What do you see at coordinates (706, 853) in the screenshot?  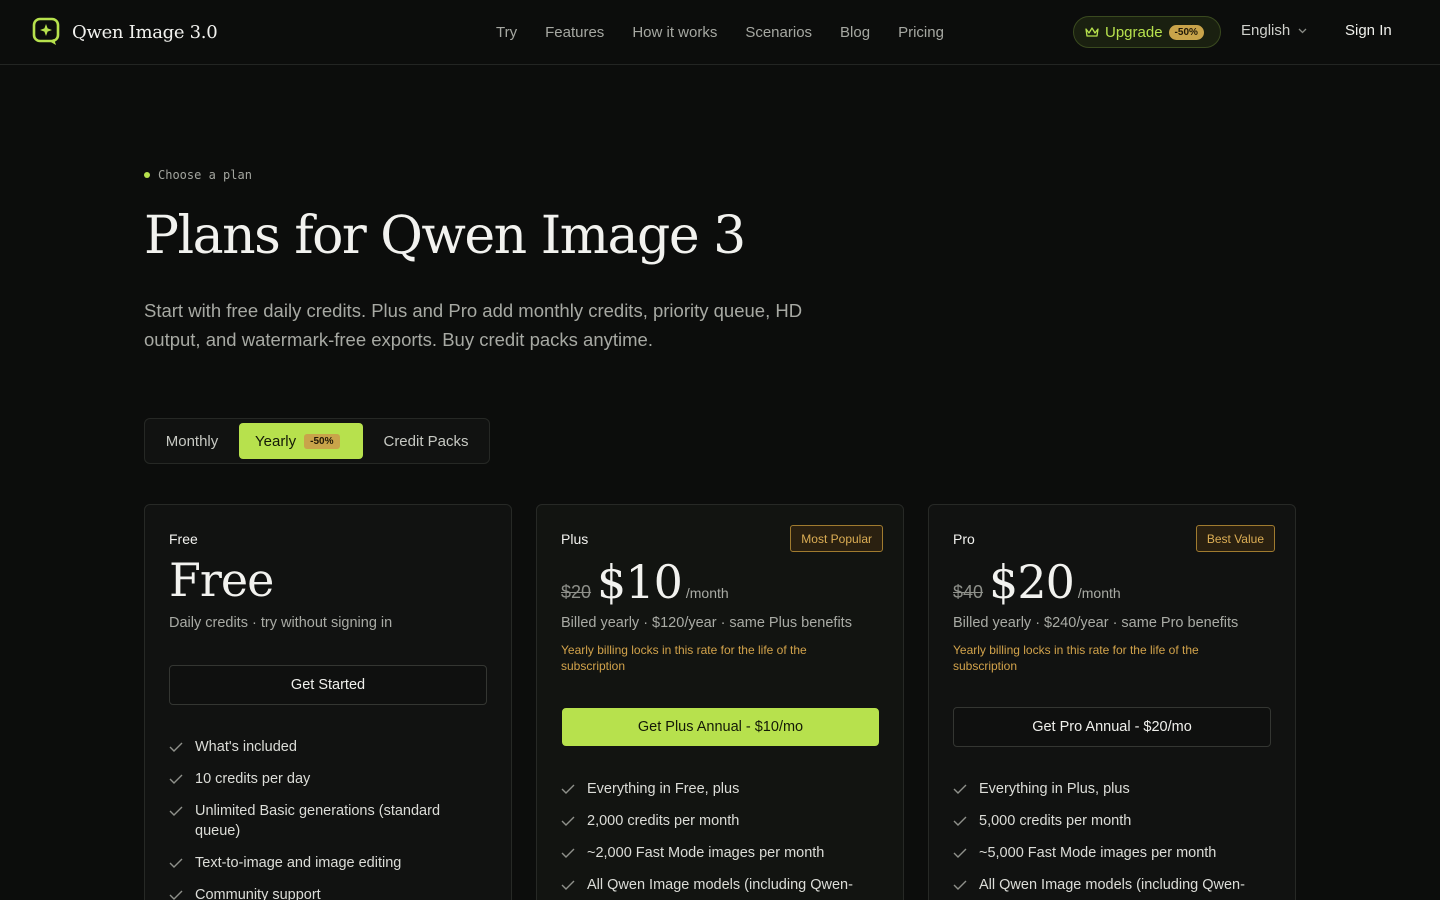 I see `feature-text: ~2,000 Fast Mode images per month` at bounding box center [706, 853].